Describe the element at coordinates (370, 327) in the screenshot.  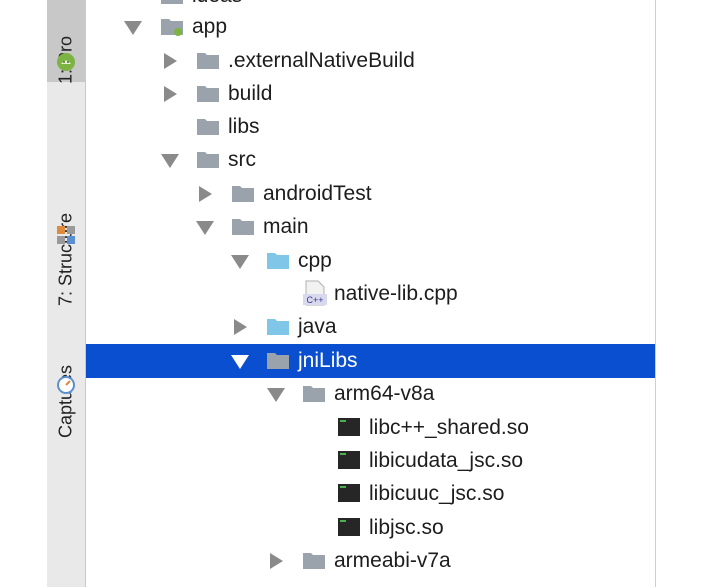
I see `tree-row: java` at that location.